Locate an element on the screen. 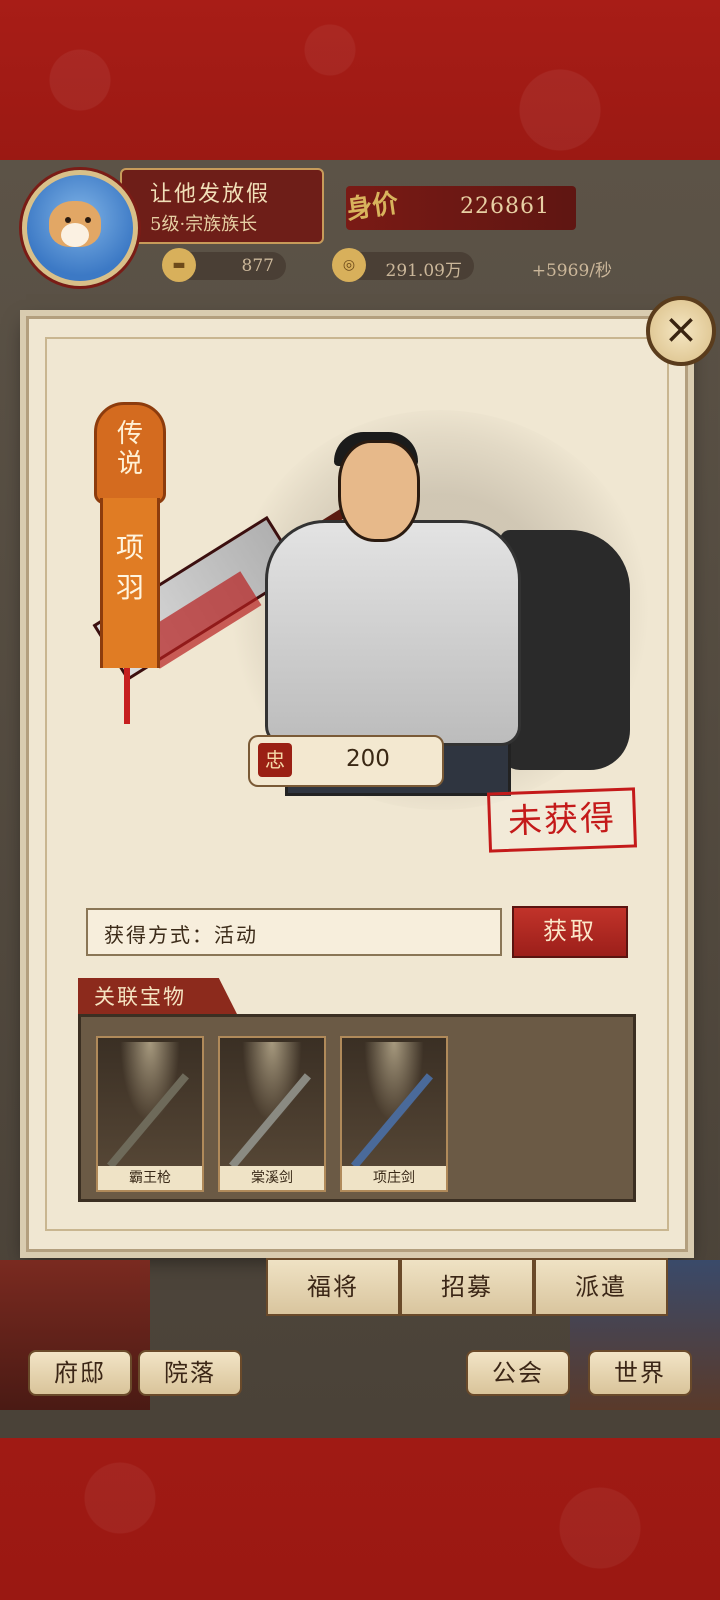  treasure-slot: 霸王枪 is located at coordinates (150, 1114).